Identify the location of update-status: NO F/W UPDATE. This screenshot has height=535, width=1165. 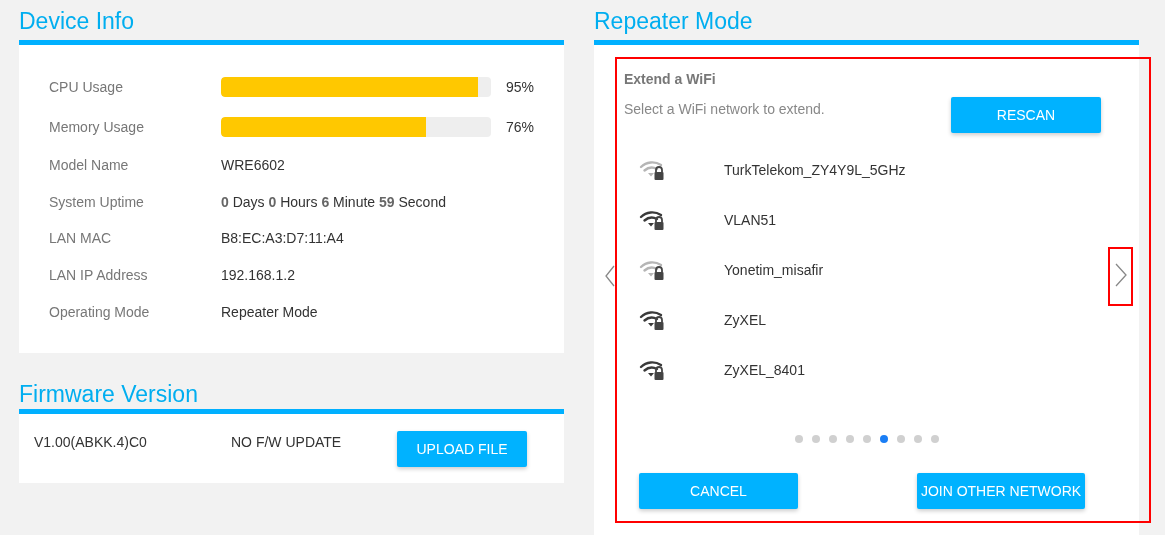
(287, 442).